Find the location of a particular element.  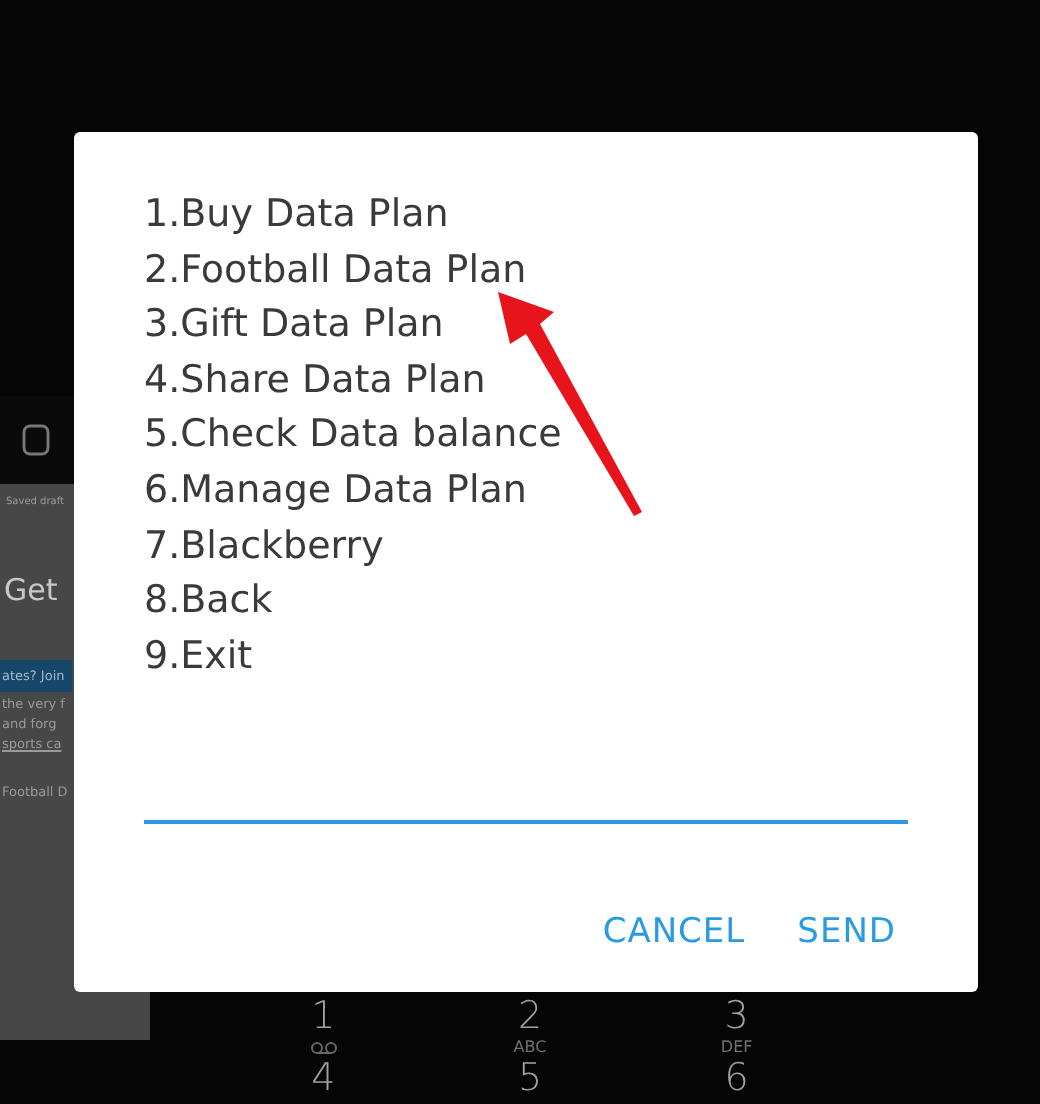

menu-option: 5.Check Data balance is located at coordinates (526, 436).